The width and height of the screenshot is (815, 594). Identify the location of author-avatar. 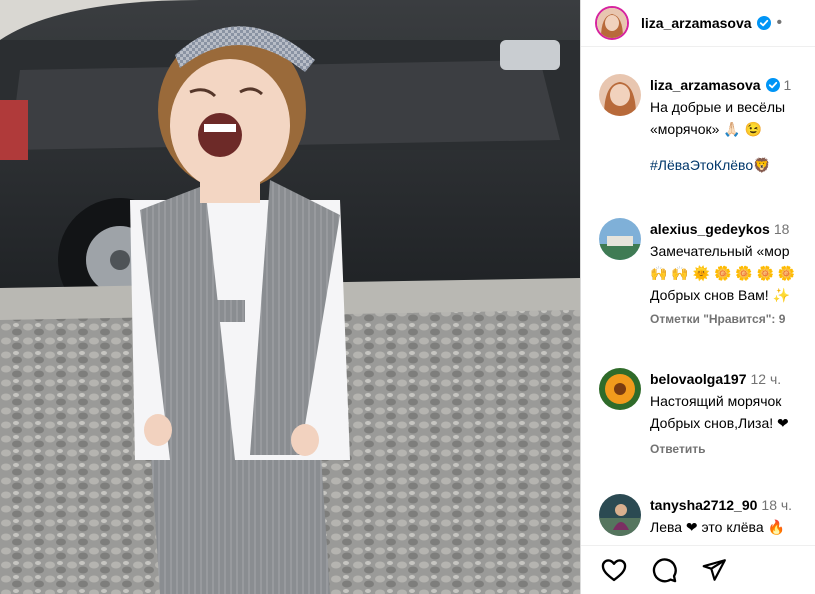
(612, 23).